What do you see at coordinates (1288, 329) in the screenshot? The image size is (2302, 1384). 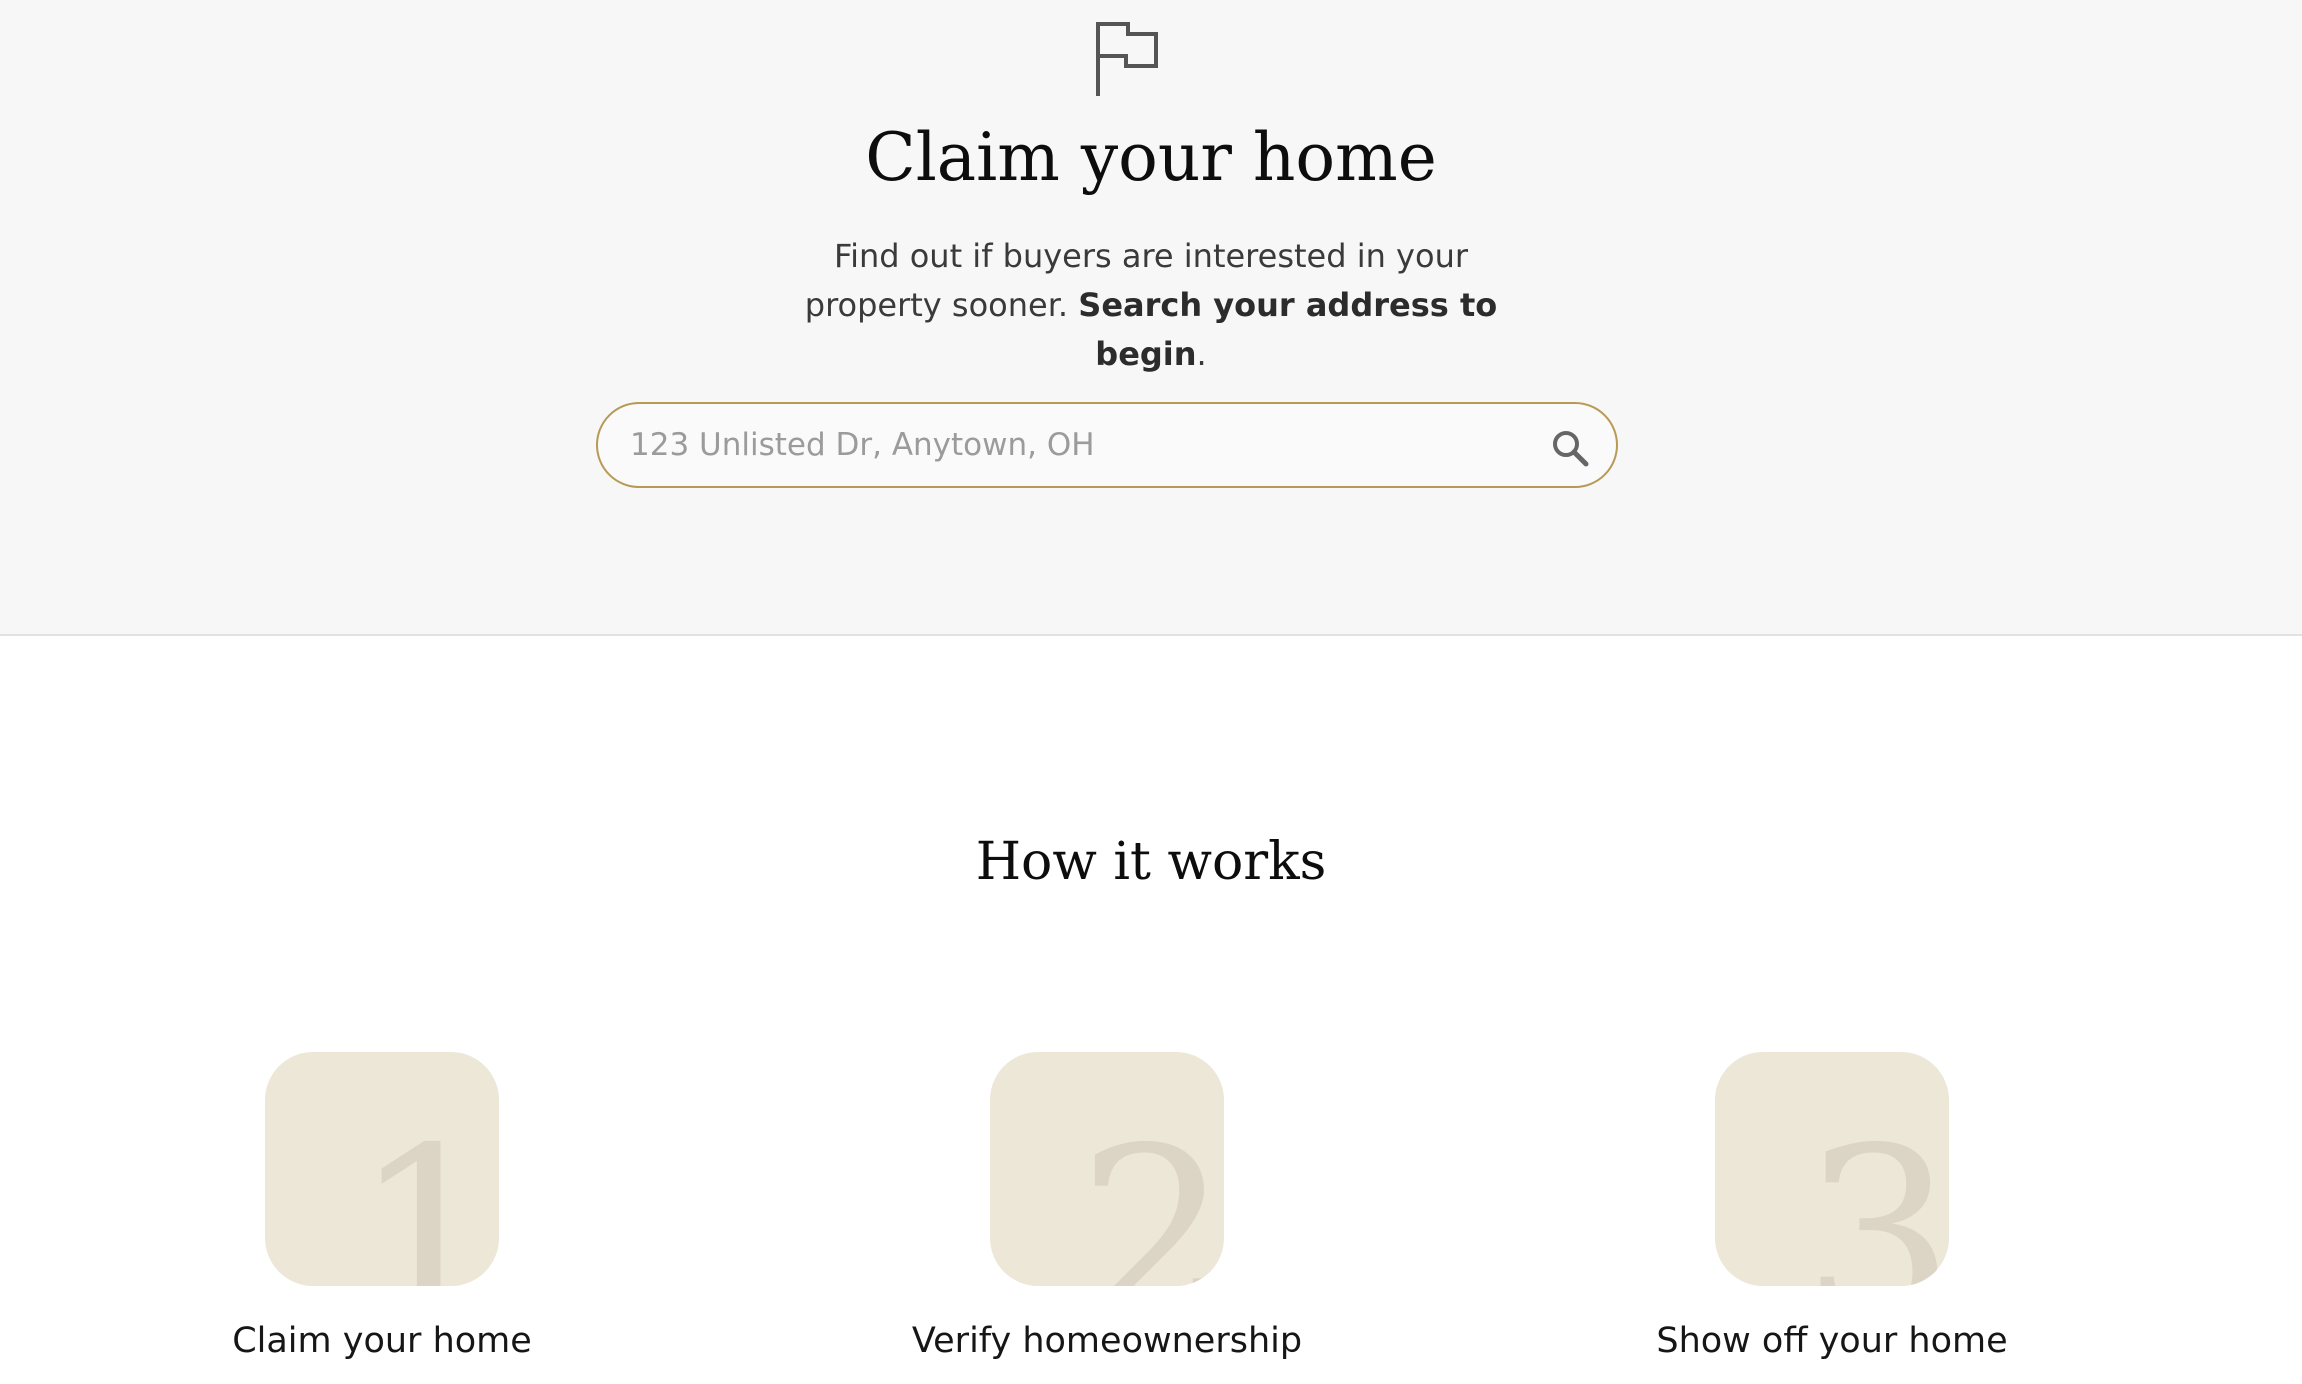 I see `subtitle-bold-cta: Search your address to begin` at bounding box center [1288, 329].